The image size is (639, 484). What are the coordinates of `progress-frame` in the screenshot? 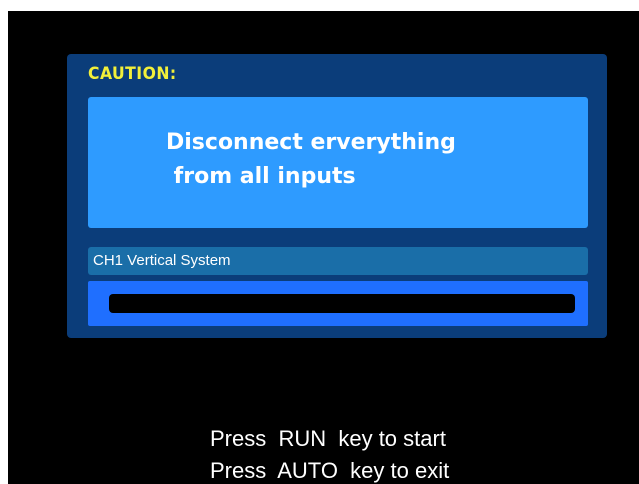 It's located at (338, 303).